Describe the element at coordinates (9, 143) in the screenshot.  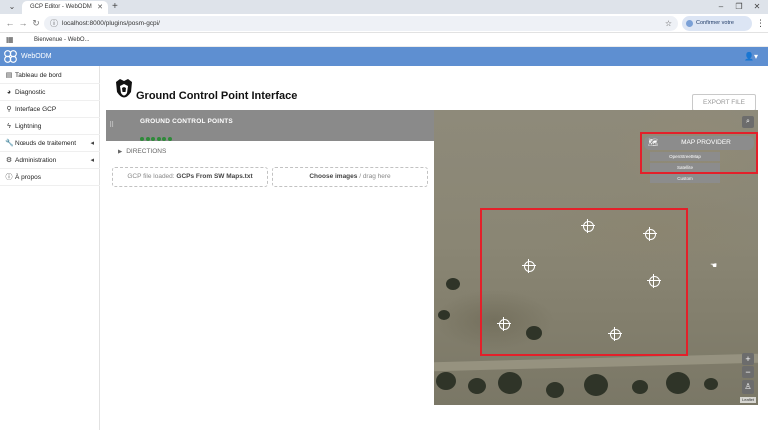
I see `wrench-icon: 🔧` at that location.